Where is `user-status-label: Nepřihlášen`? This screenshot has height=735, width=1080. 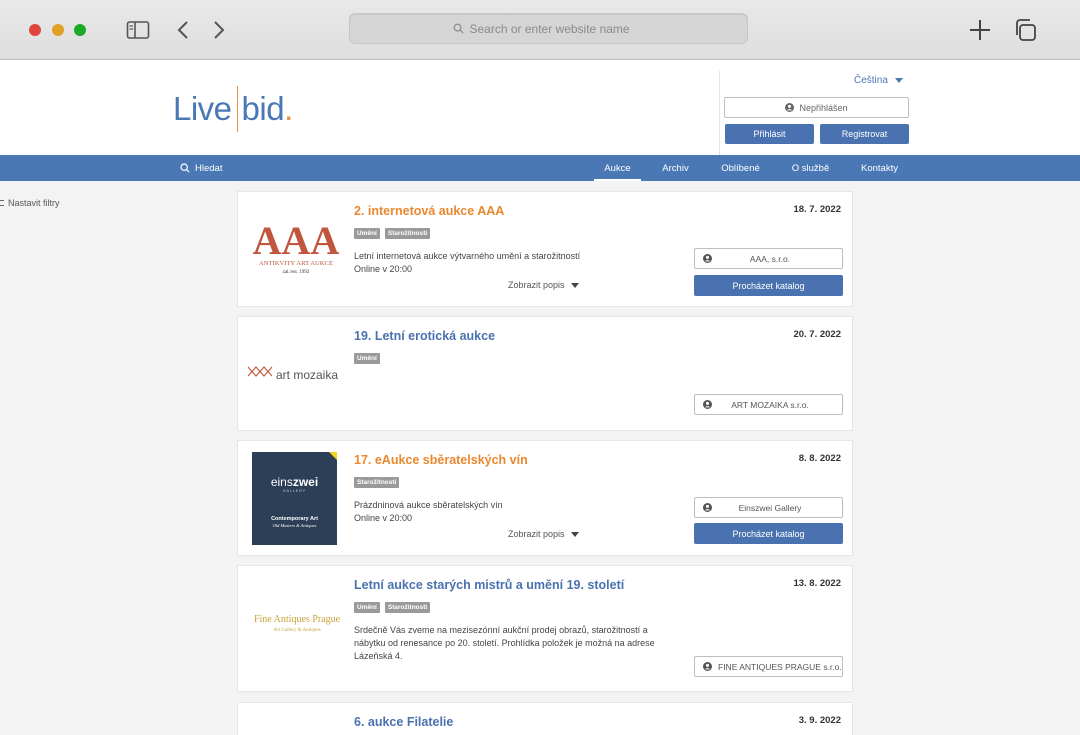 user-status-label: Nepřihlášen is located at coordinates (823, 107).